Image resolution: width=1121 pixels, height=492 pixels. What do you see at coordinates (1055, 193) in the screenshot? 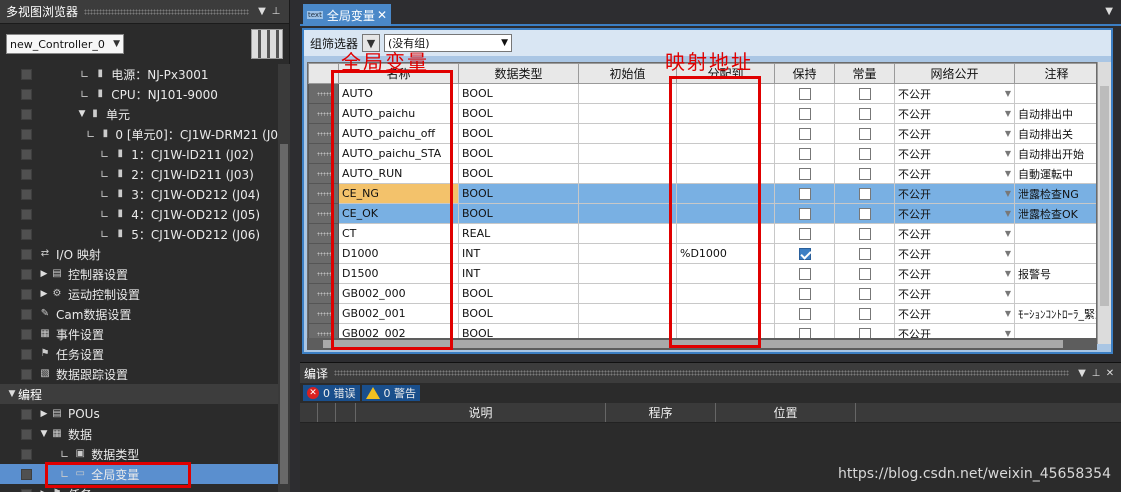
I see `cell-comment: 泄露检查NG` at bounding box center [1055, 193].